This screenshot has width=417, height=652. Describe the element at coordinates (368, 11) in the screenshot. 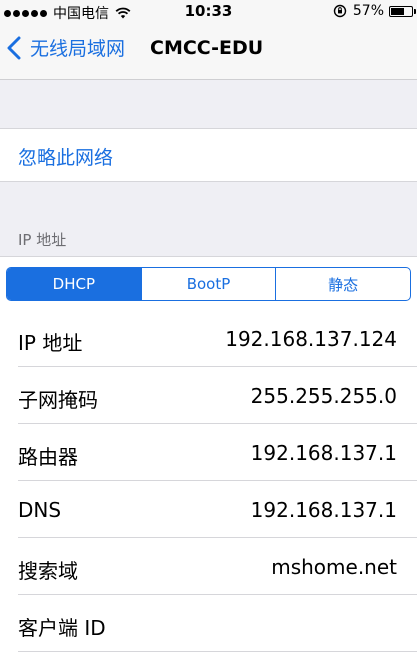

I see `battery-percent: 57%` at that location.